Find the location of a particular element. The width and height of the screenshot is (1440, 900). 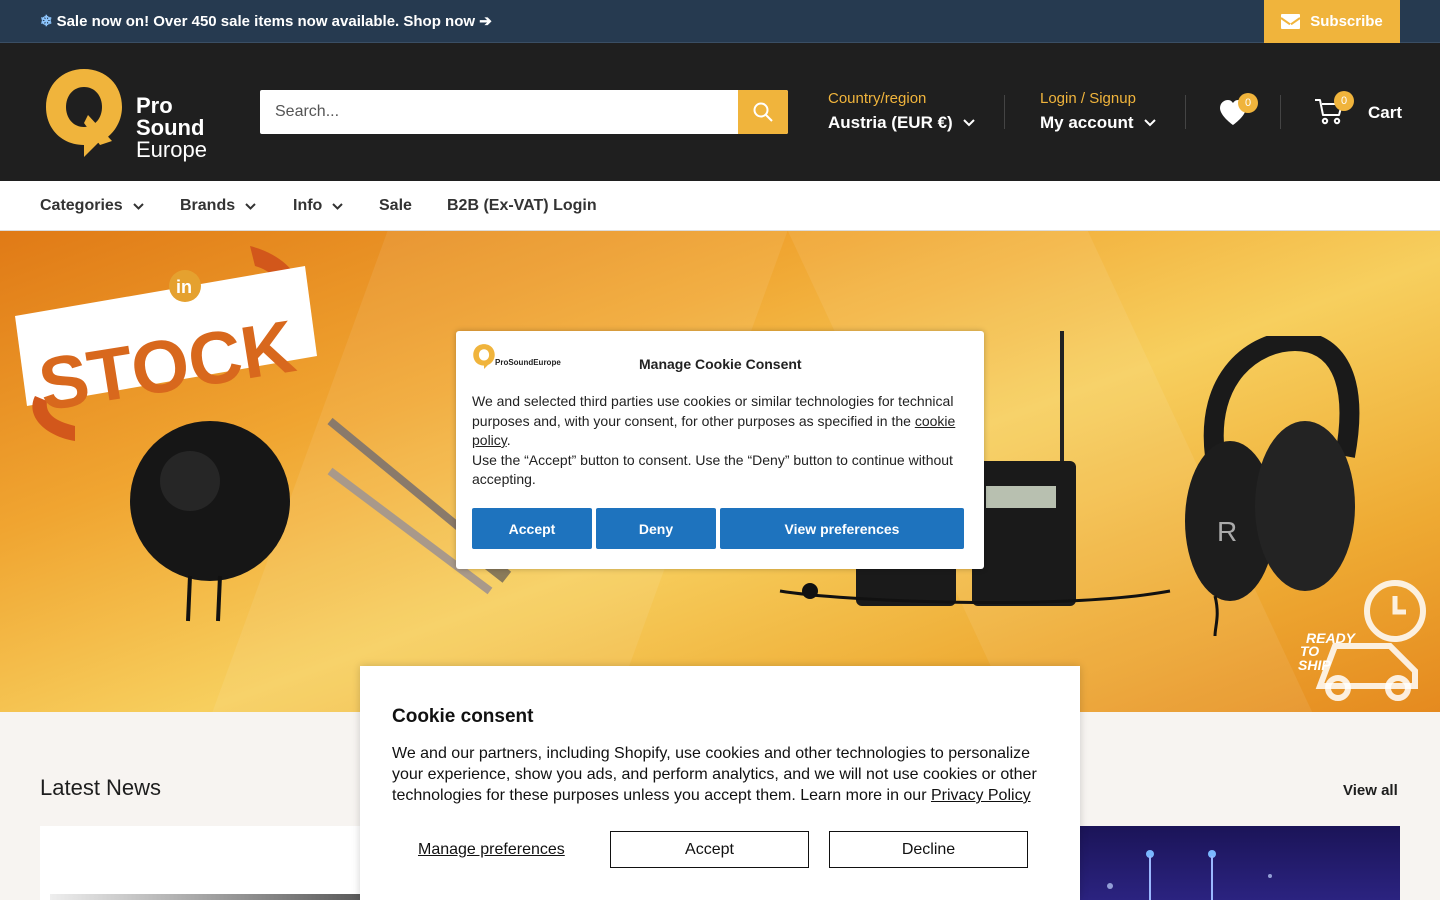

nav-categories: Categories is located at coordinates (92, 206).